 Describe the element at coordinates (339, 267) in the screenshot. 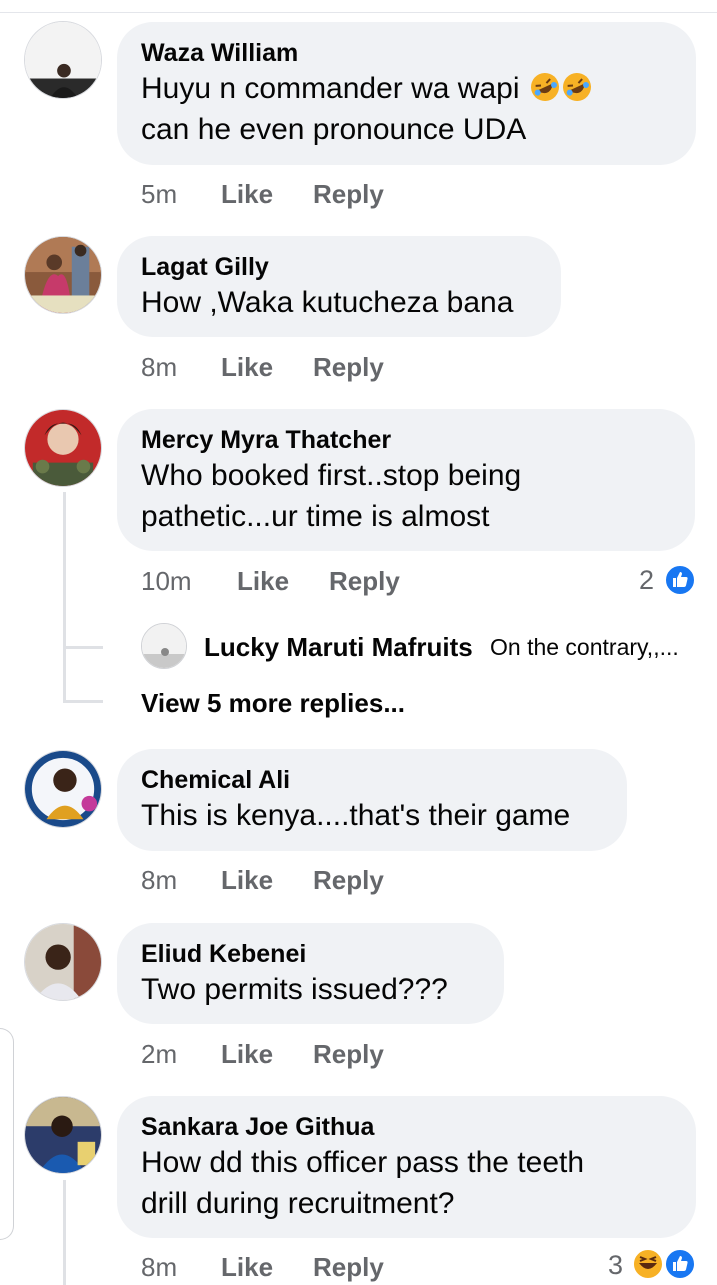

I see `commenter-name: Lagat Gilly` at that location.